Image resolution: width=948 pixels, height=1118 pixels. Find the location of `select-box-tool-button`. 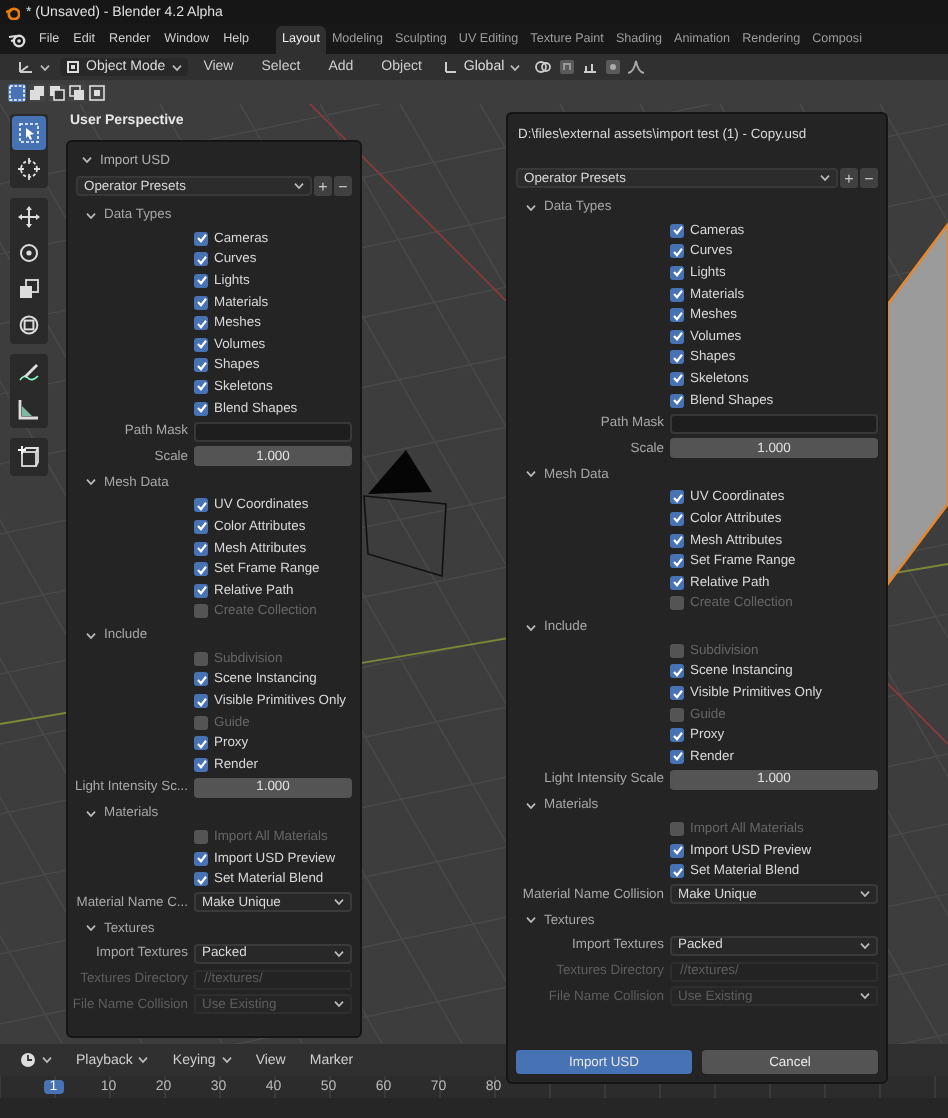

select-box-tool-button is located at coordinates (29, 133).